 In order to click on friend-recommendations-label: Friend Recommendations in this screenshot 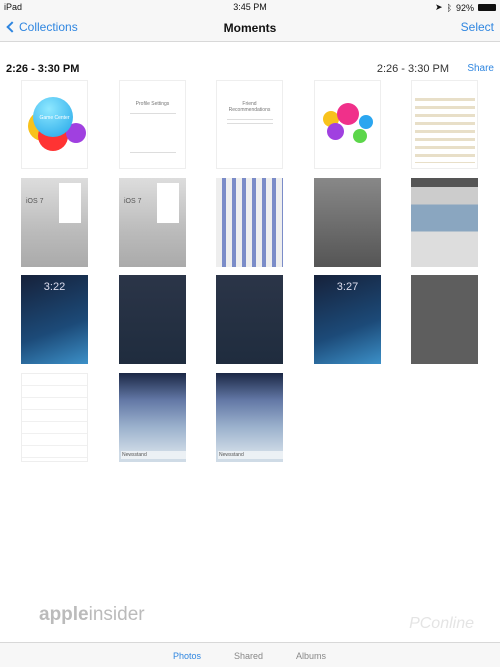, I will do `click(249, 107)`.